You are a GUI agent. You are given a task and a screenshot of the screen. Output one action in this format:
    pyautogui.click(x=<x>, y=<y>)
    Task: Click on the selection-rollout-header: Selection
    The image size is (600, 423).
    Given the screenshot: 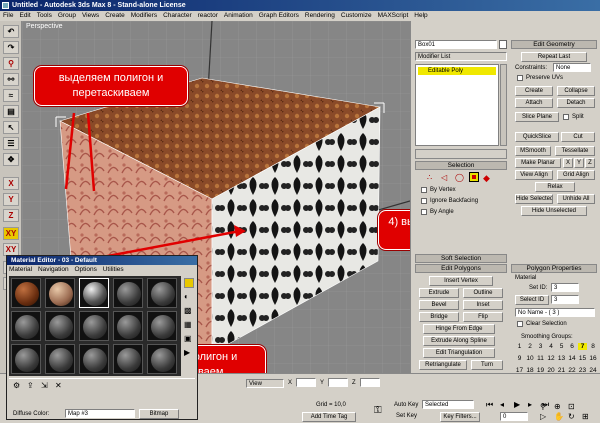 What is the action you would take?
    pyautogui.click(x=461, y=165)
    